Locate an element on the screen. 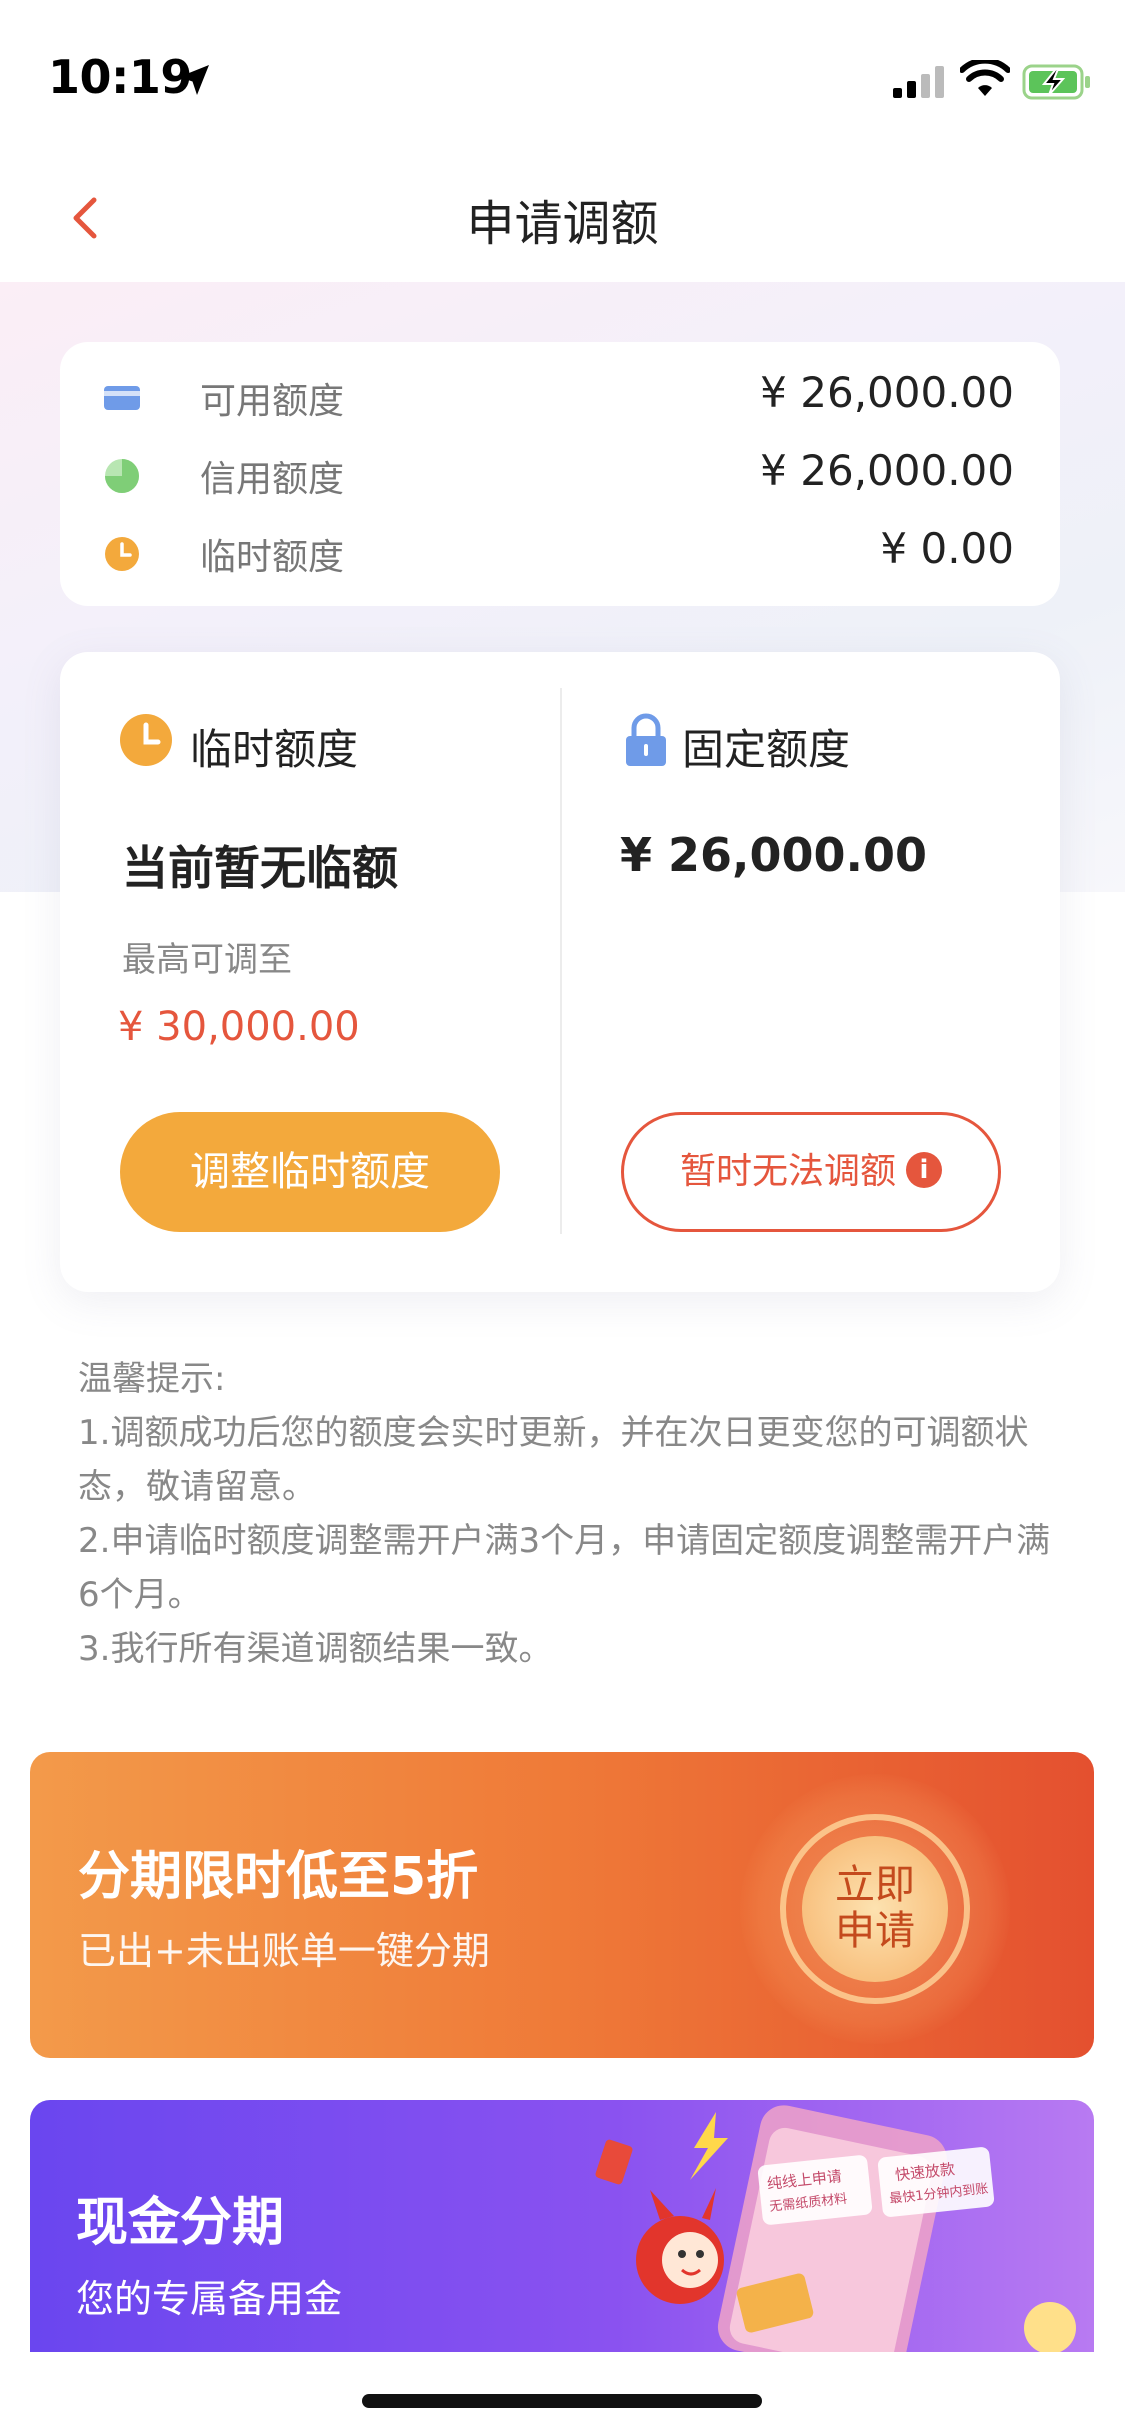  page-title: 申请调额 is located at coordinates (562, 224).